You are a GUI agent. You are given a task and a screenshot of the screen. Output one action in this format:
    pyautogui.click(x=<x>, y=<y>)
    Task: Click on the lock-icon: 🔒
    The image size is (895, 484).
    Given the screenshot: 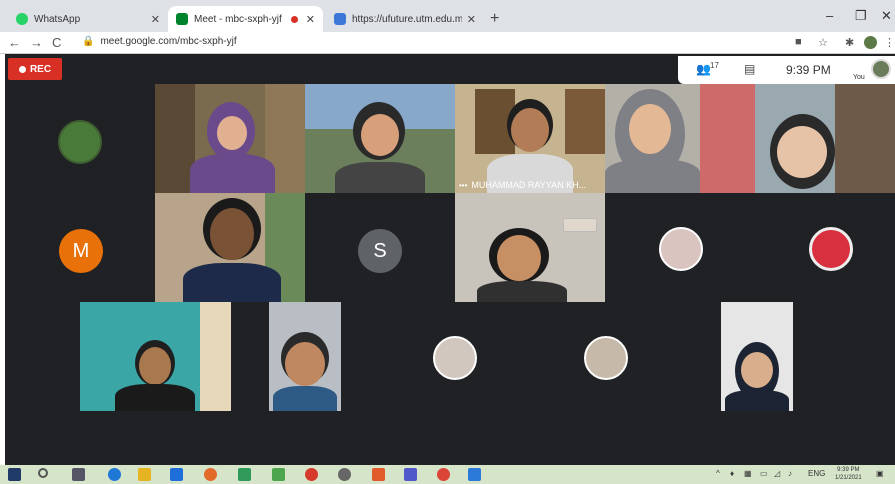 What is the action you would take?
    pyautogui.click(x=88, y=41)
    